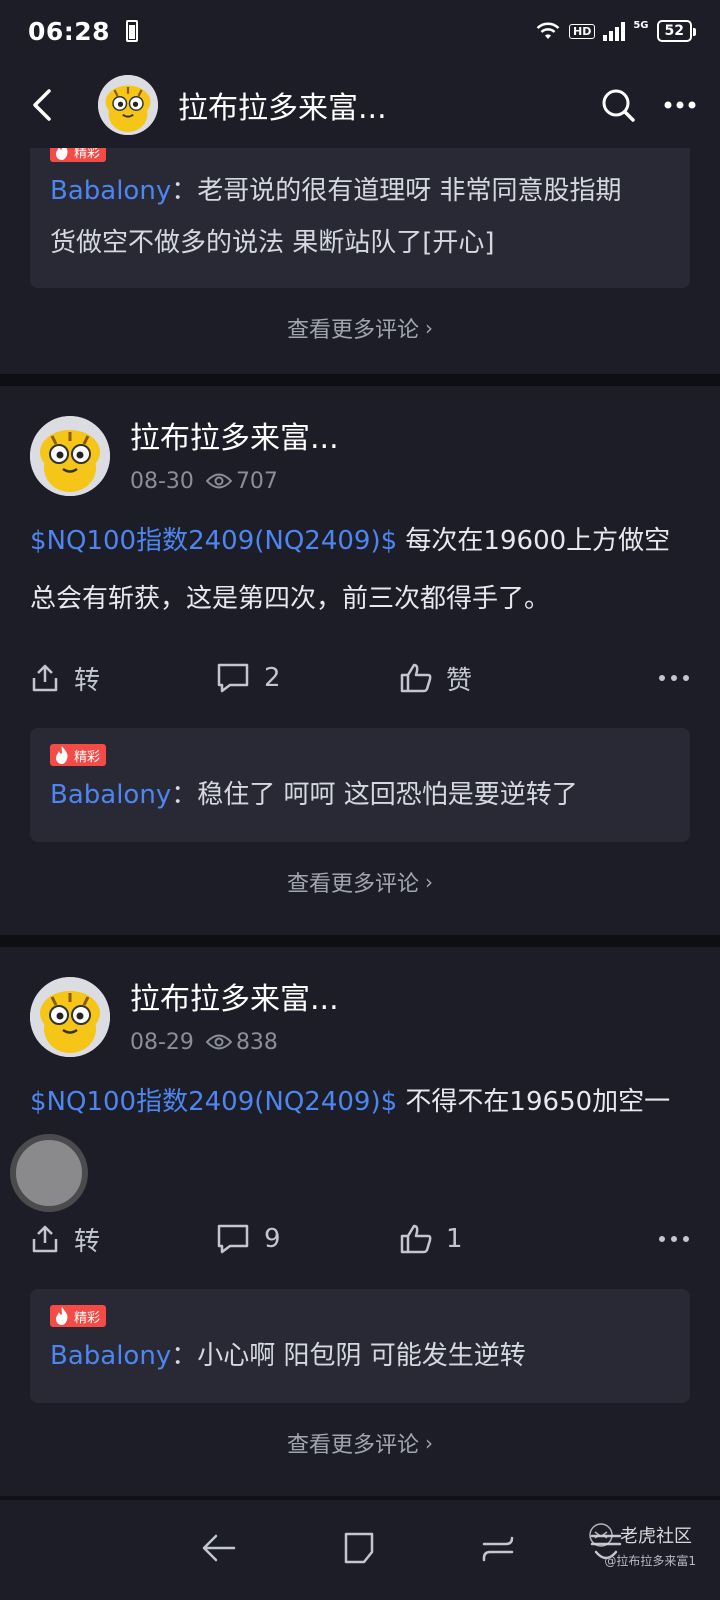 The height and width of the screenshot is (1600, 720). Describe the element at coordinates (49, 1173) in the screenshot. I see `floating-assist-button` at that location.